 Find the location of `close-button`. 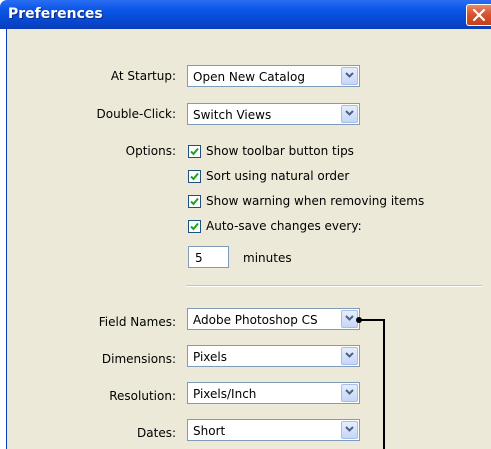

close-button is located at coordinates (478, 15).